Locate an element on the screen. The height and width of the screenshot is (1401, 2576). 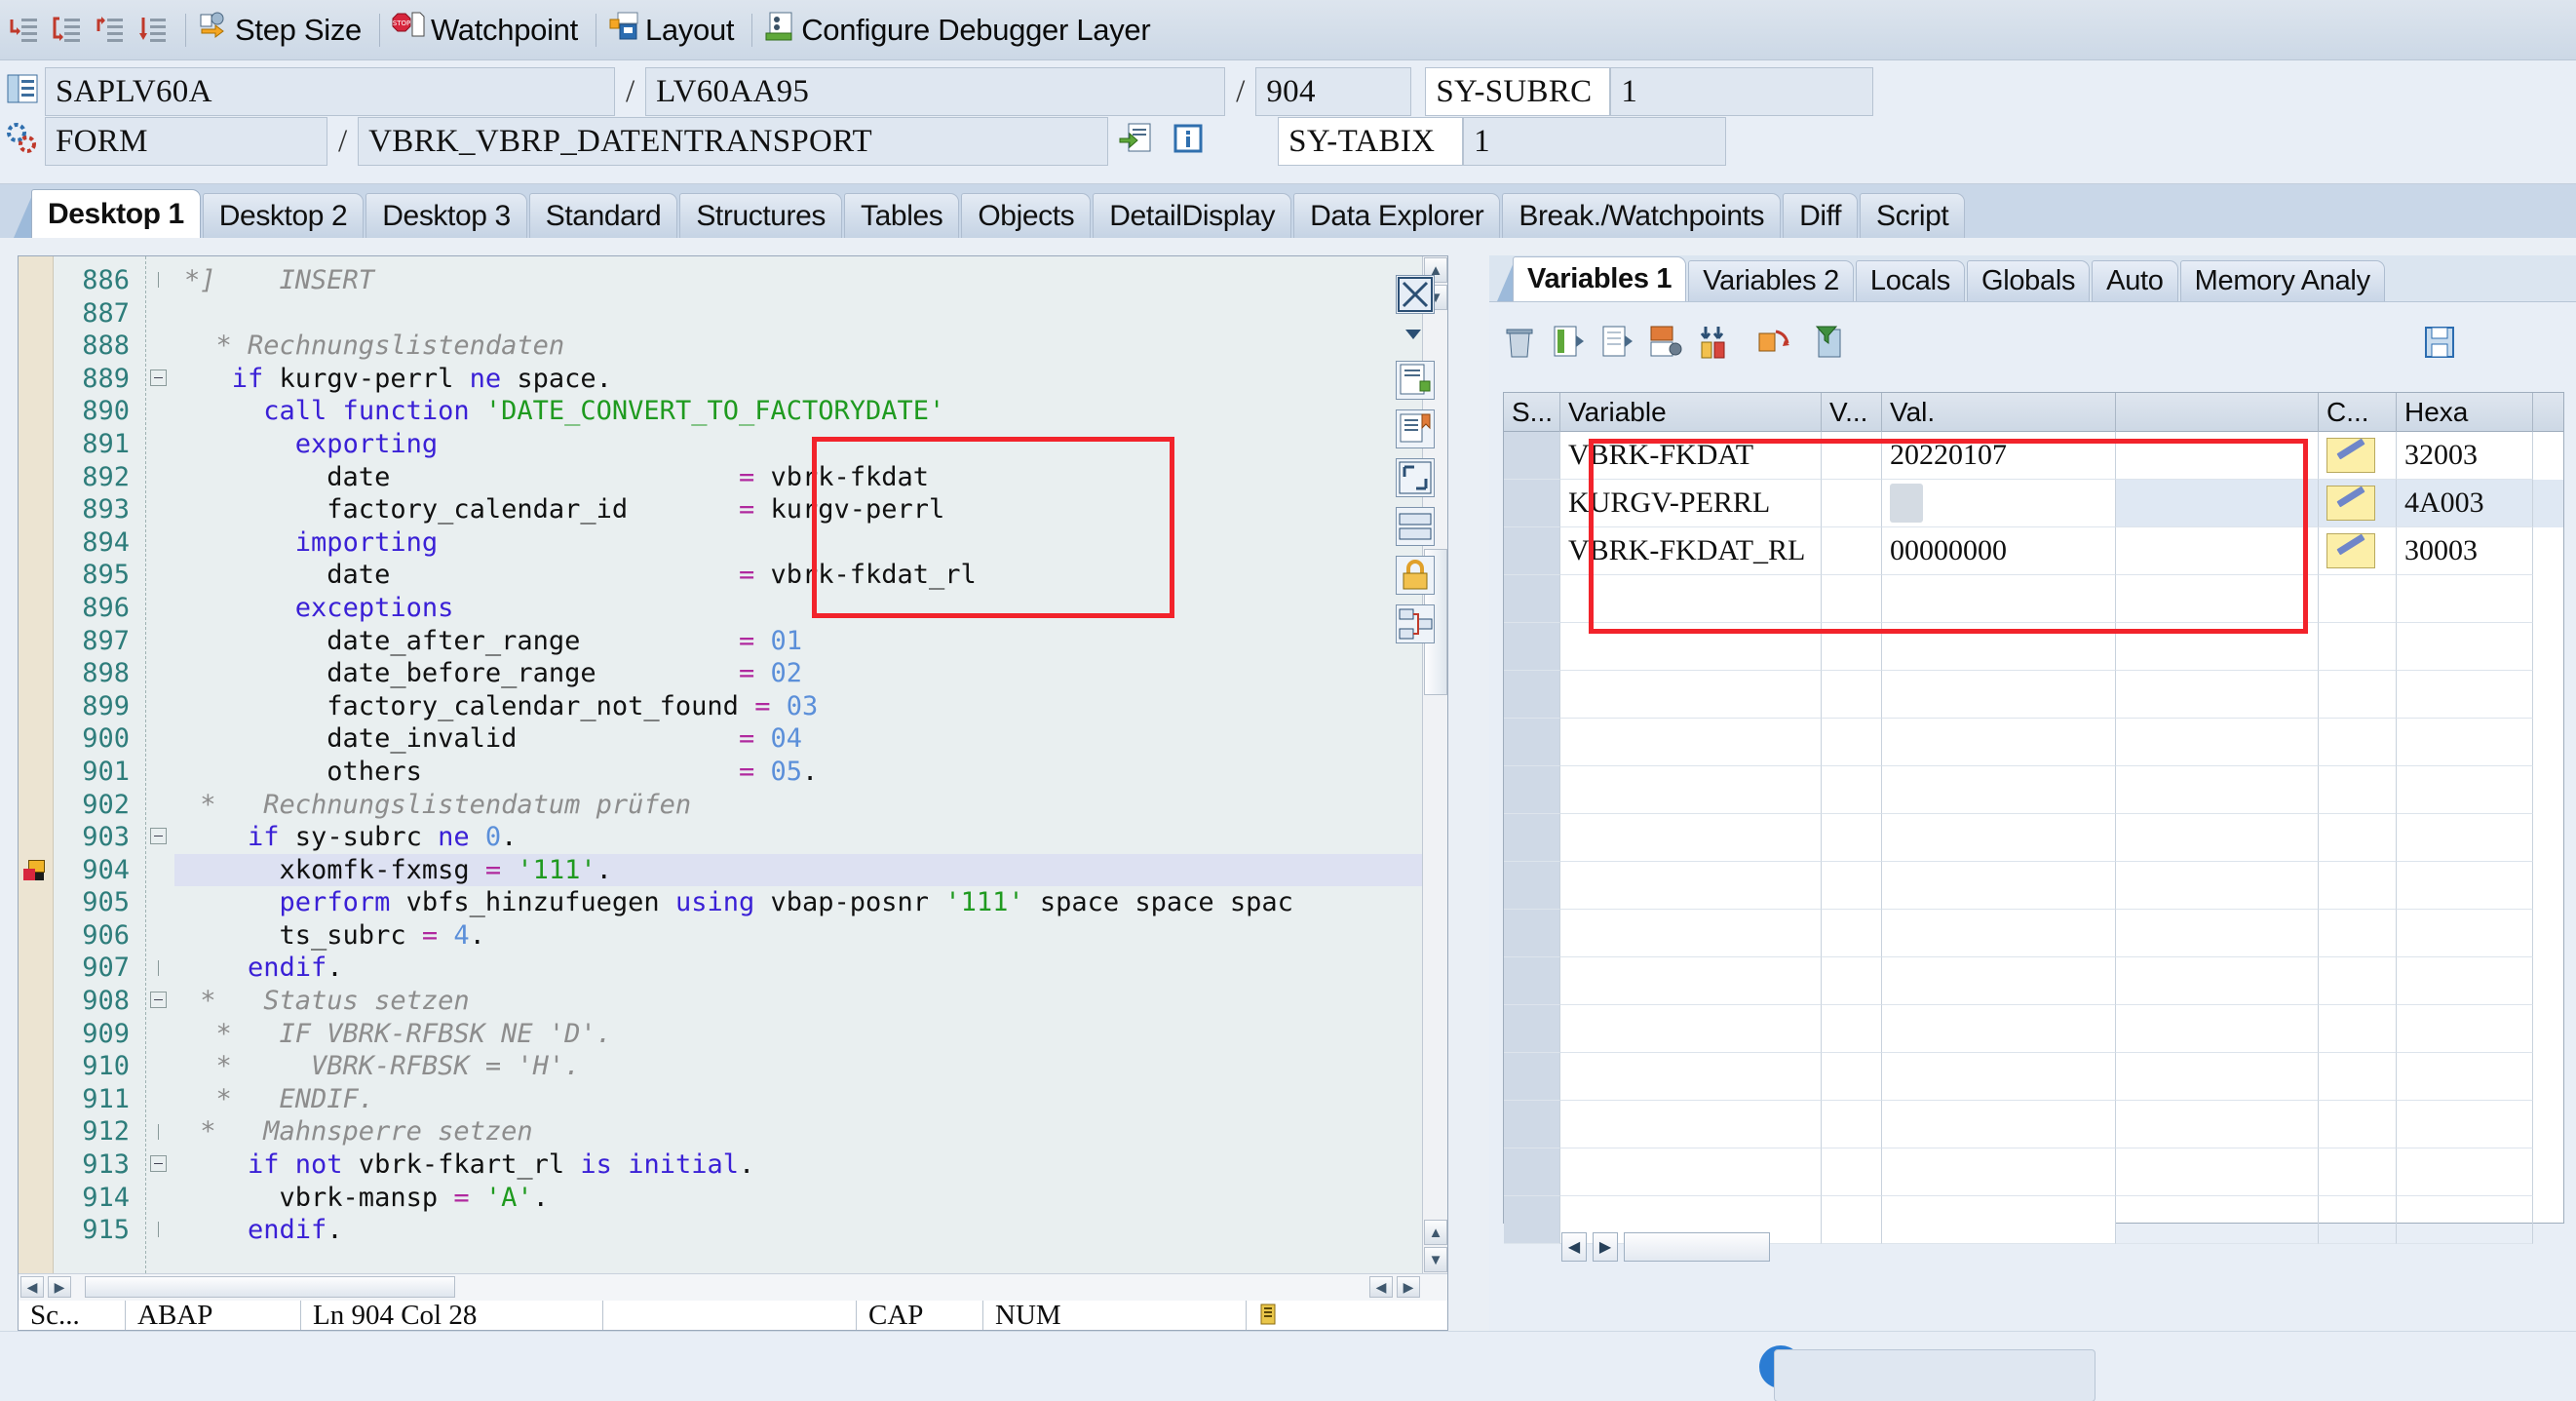
info-icon is located at coordinates (1188, 142).